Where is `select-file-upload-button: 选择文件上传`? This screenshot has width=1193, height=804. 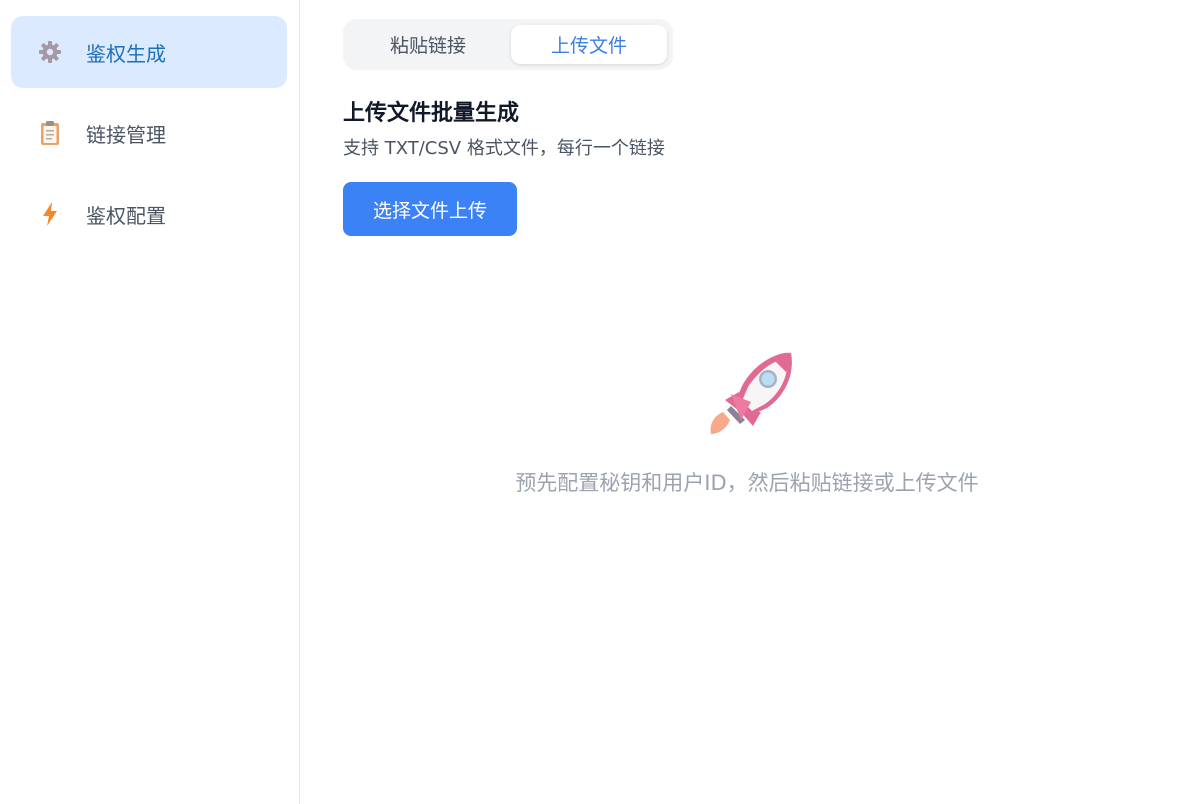
select-file-upload-button: 选择文件上传 is located at coordinates (430, 209).